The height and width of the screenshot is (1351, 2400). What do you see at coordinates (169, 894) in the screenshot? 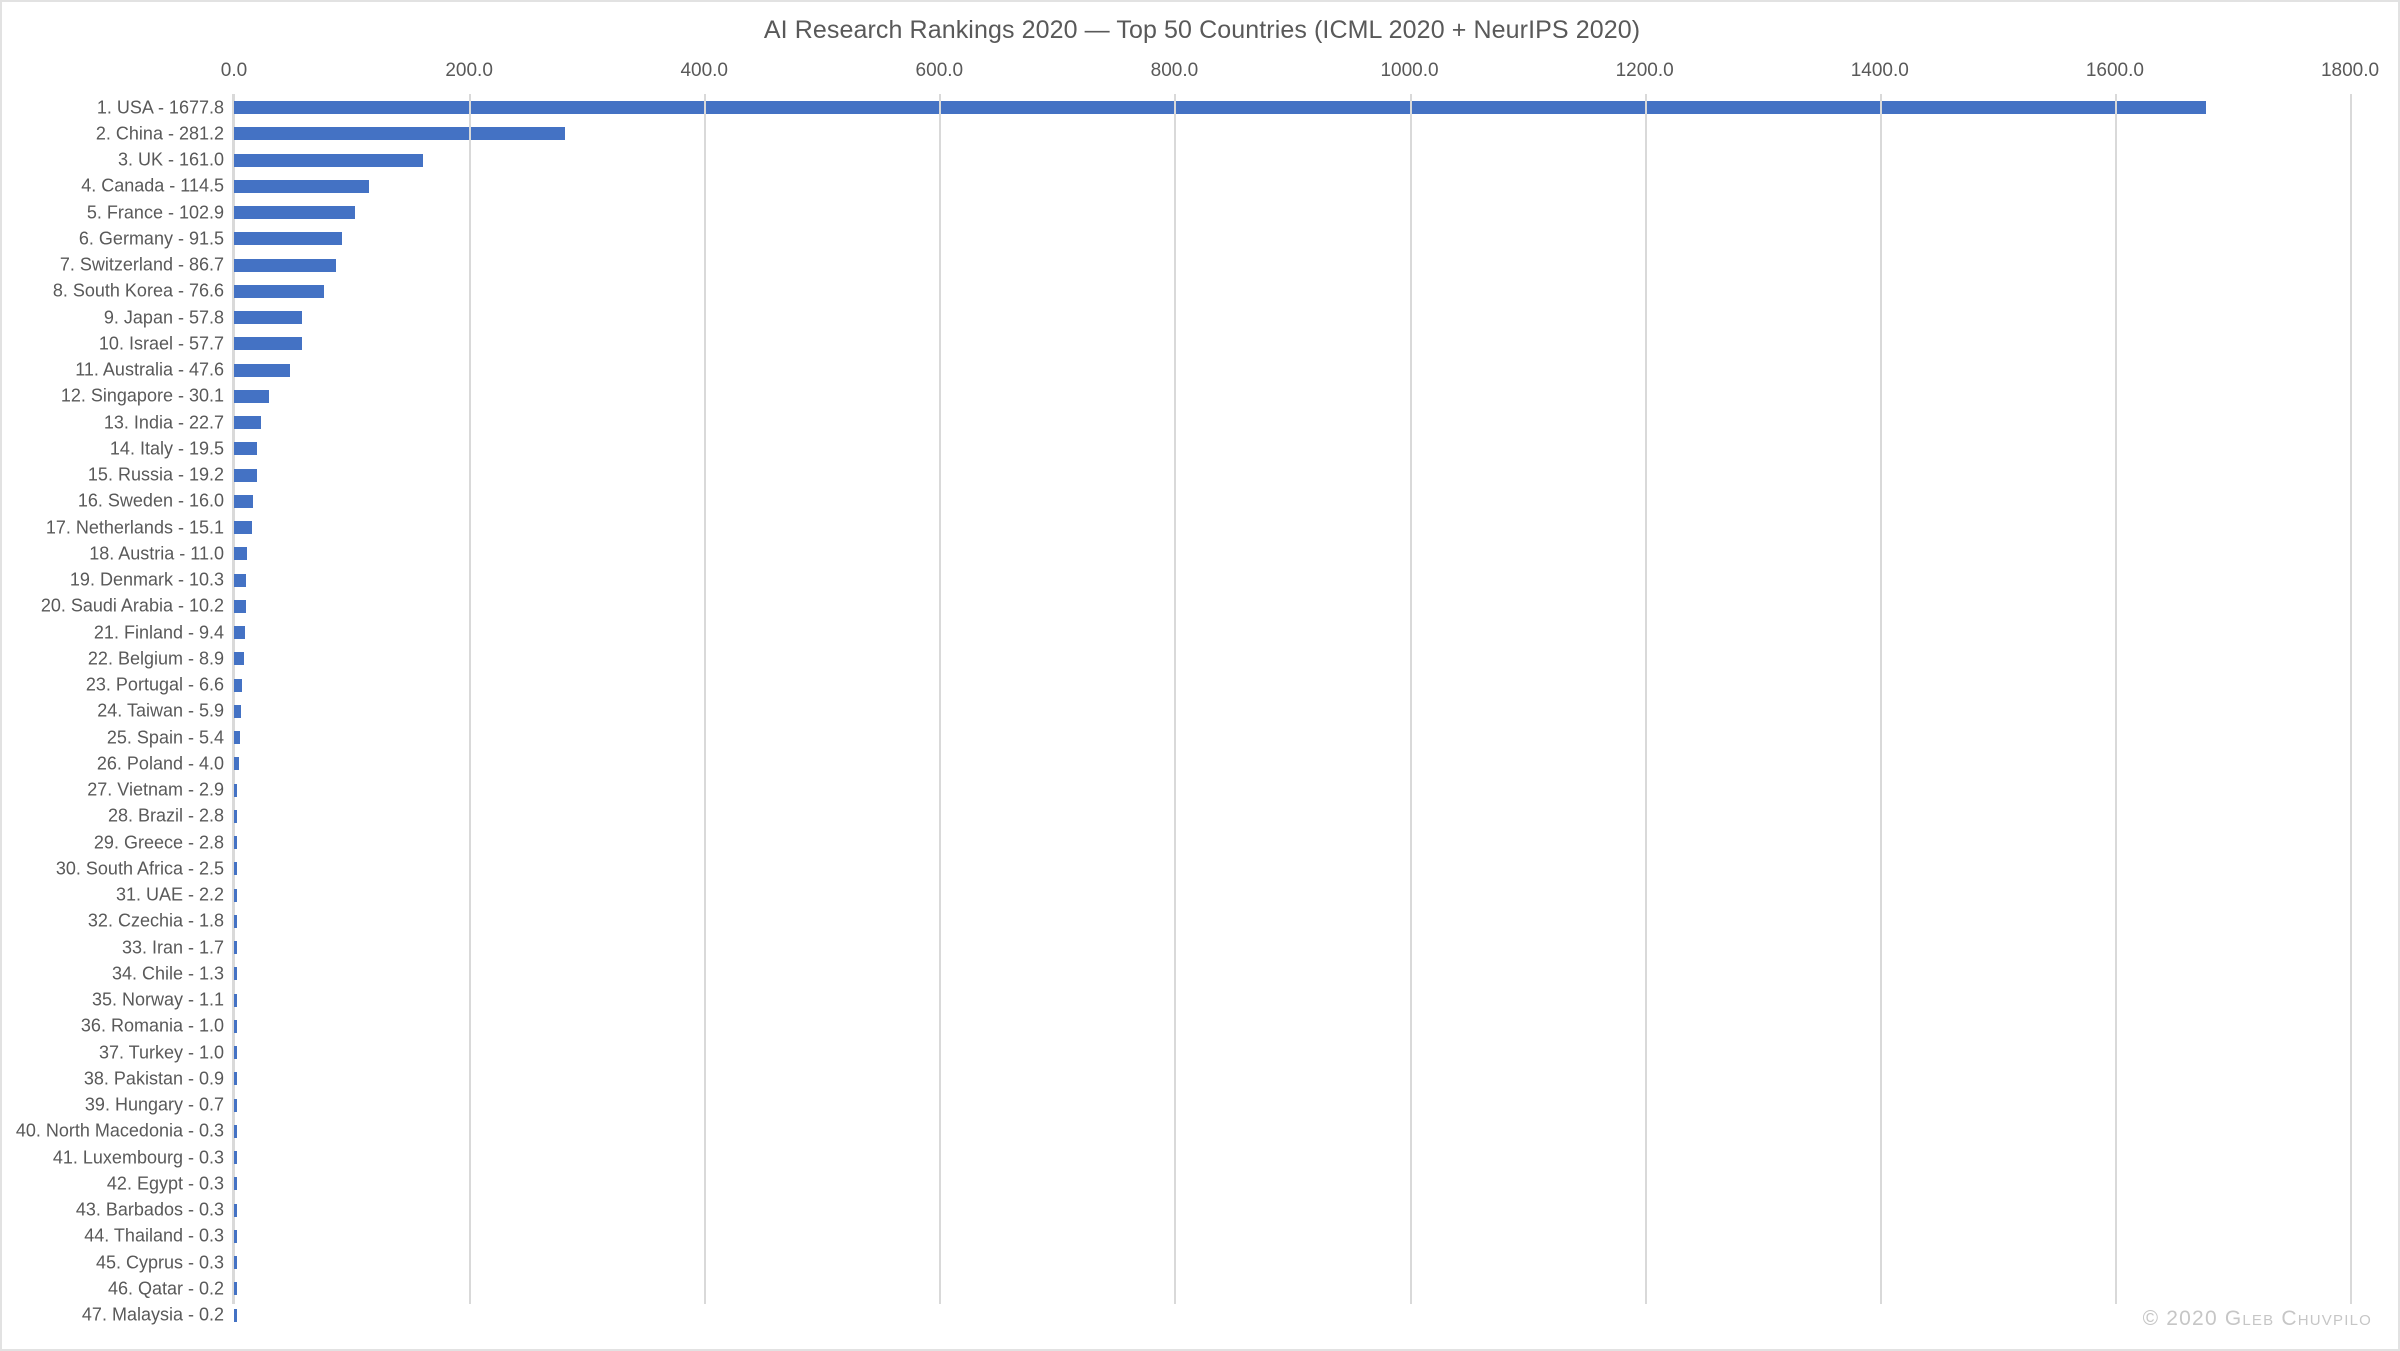
I see `category-label: 31. UAE - 2.2` at bounding box center [169, 894].